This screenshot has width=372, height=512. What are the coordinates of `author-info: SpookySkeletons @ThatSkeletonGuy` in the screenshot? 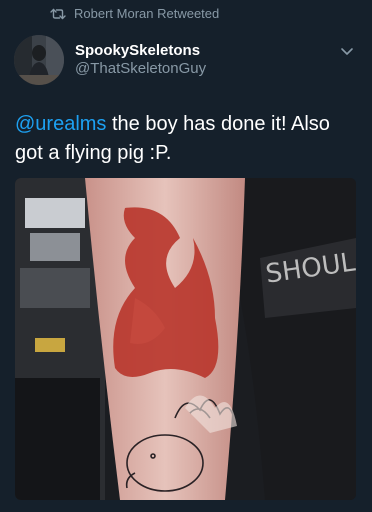 It's located at (140, 60).